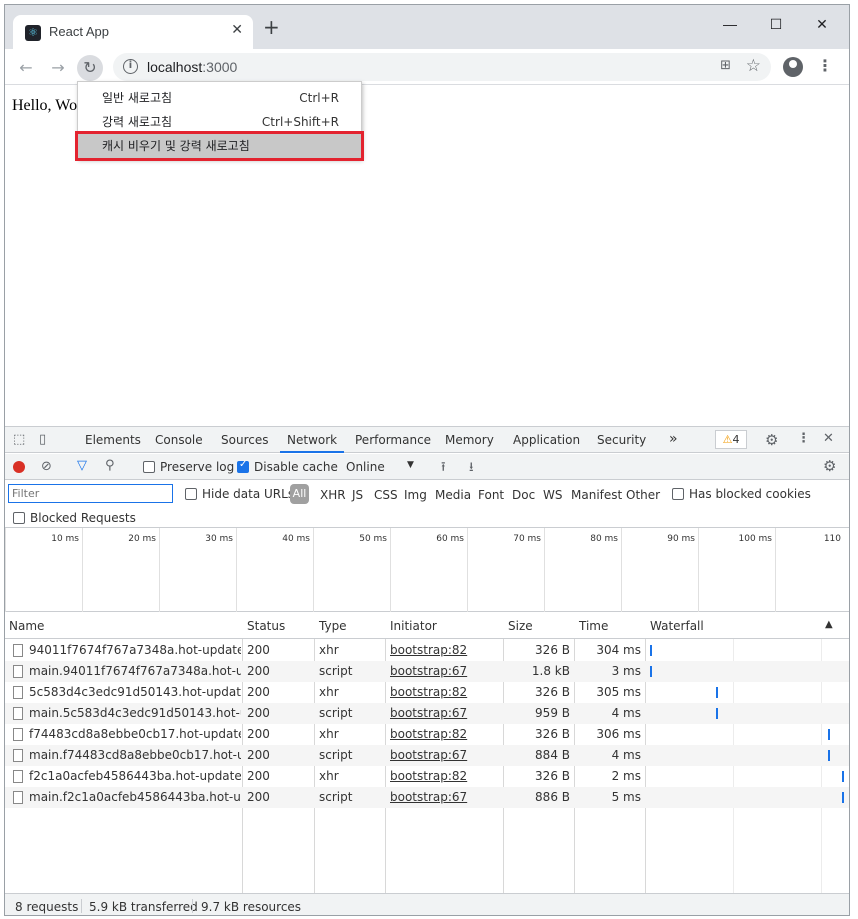 The image size is (858, 919). What do you see at coordinates (312, 440) in the screenshot?
I see `tab-network: Network` at bounding box center [312, 440].